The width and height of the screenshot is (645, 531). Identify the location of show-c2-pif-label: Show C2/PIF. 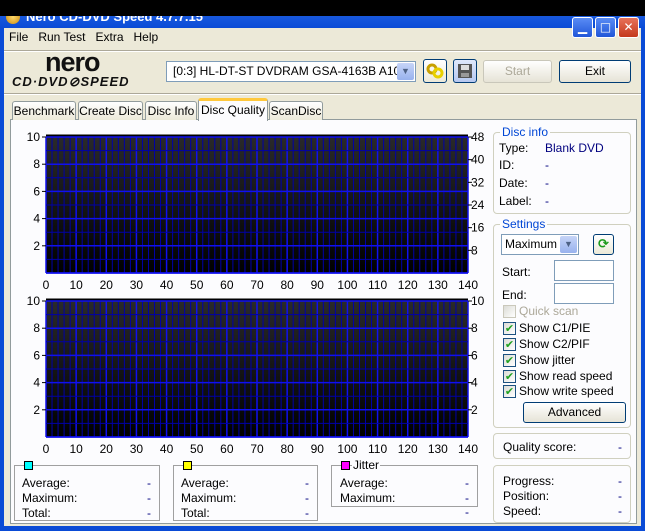
(554, 344).